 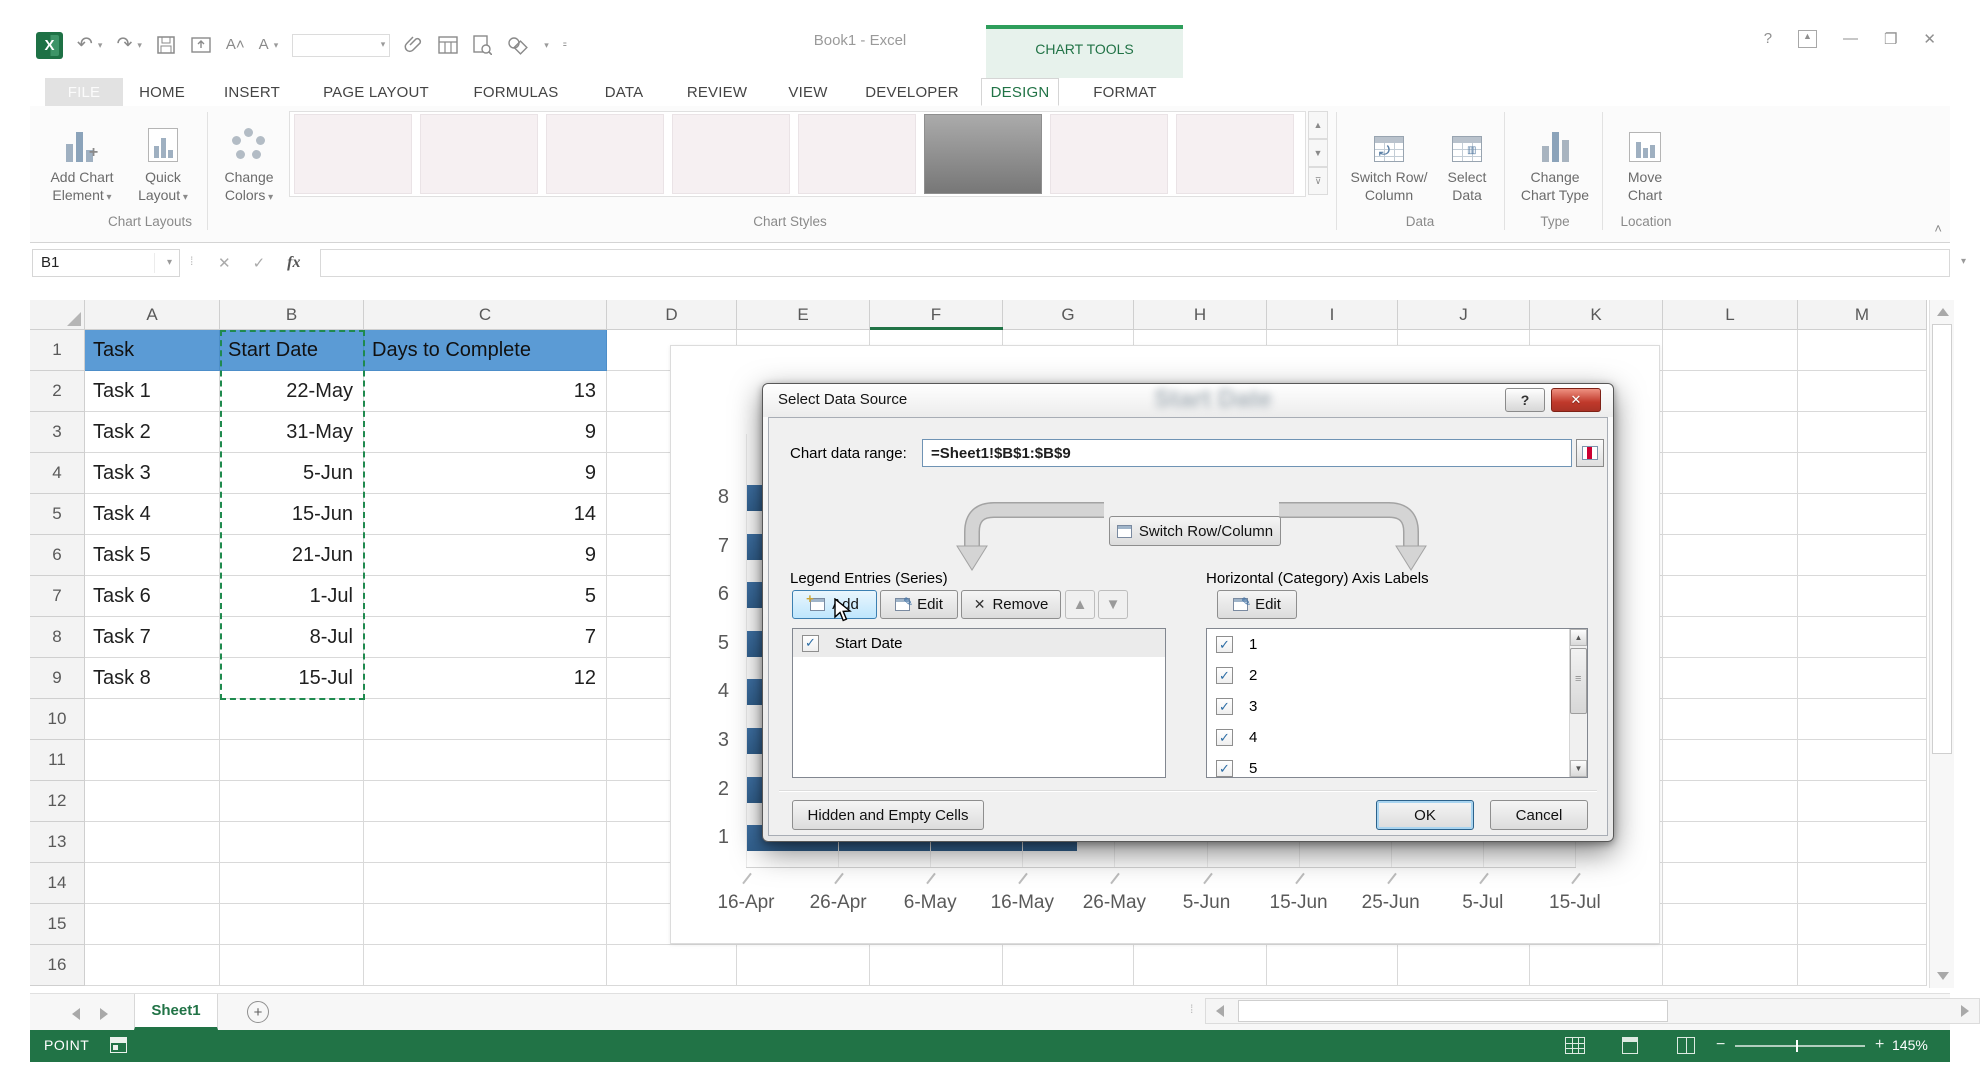 I want to click on insert-function-icon: fx, so click(x=293, y=263).